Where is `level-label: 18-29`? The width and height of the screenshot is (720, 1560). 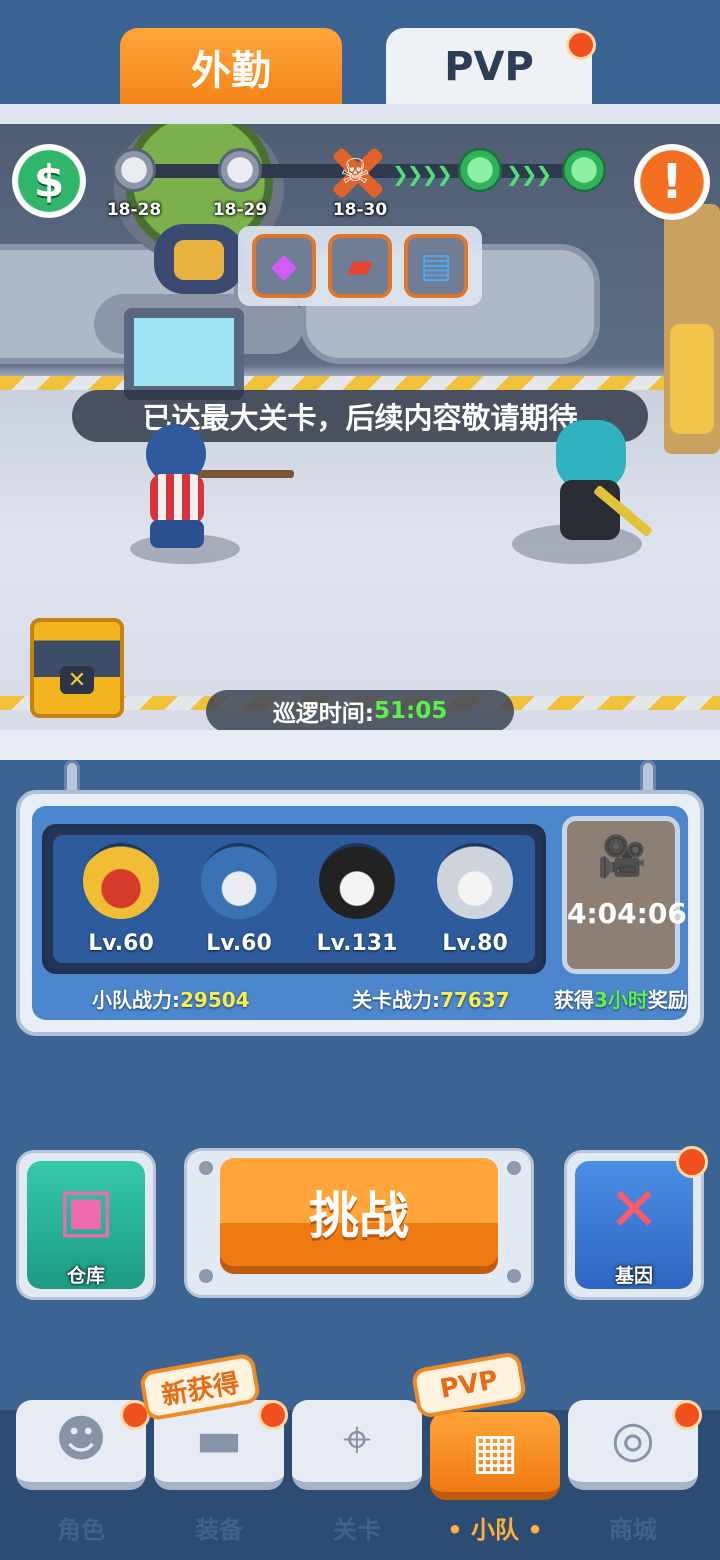
level-label: 18-29 is located at coordinates (240, 210).